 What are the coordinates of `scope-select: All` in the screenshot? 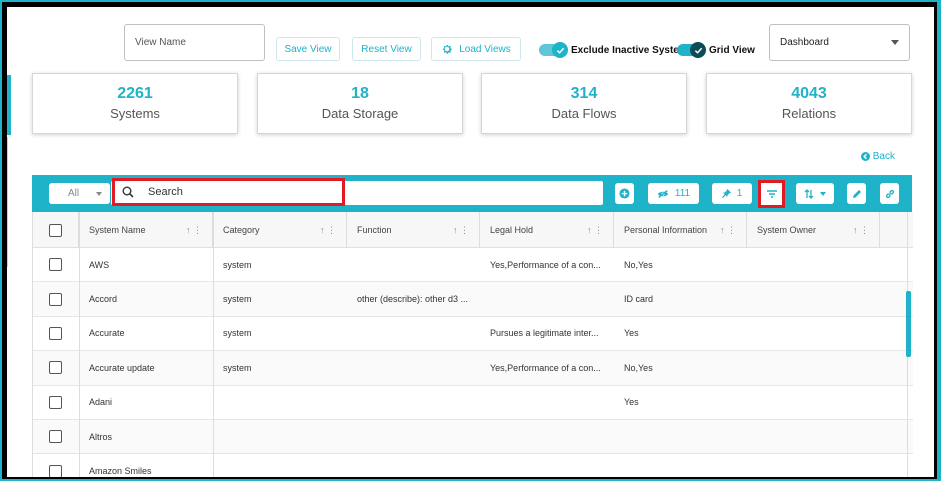 It's located at (79, 193).